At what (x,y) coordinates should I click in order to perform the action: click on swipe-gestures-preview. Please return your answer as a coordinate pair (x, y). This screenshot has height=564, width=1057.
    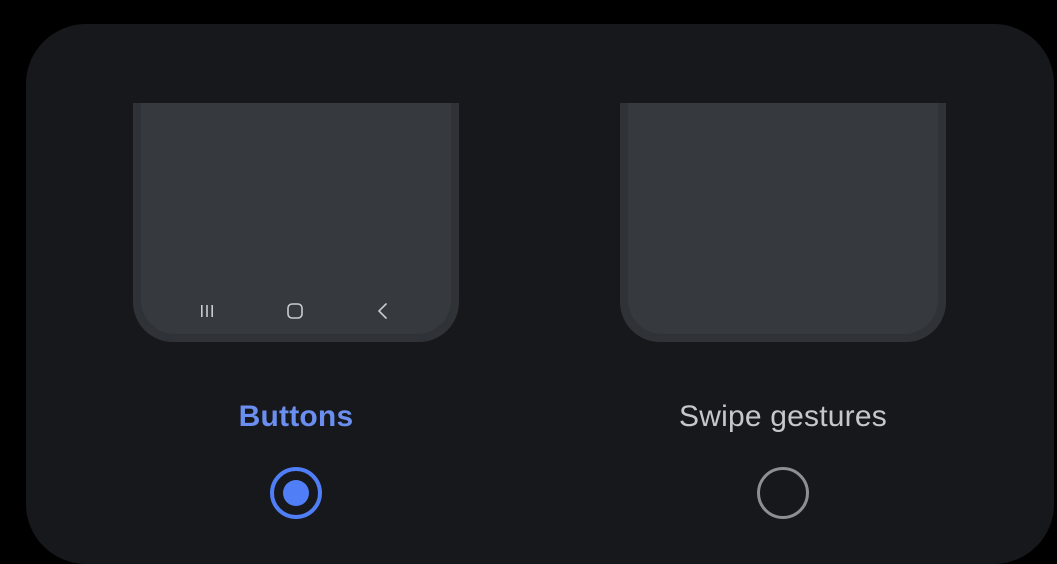
    Looking at the image, I should click on (783, 222).